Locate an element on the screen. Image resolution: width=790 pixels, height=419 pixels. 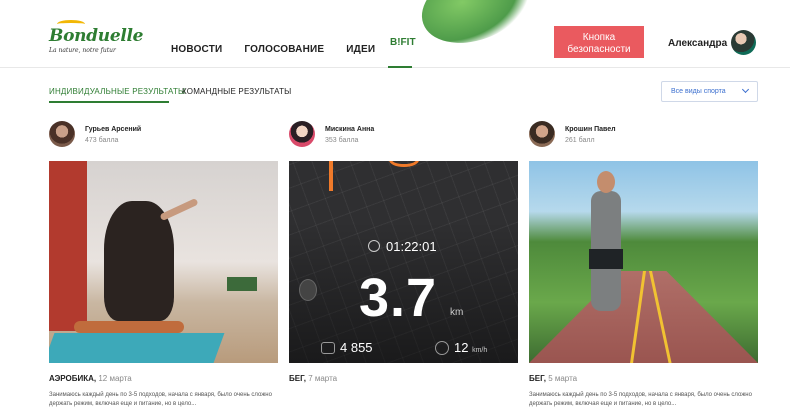
speed-value: 12 is located at coordinates (461, 347).